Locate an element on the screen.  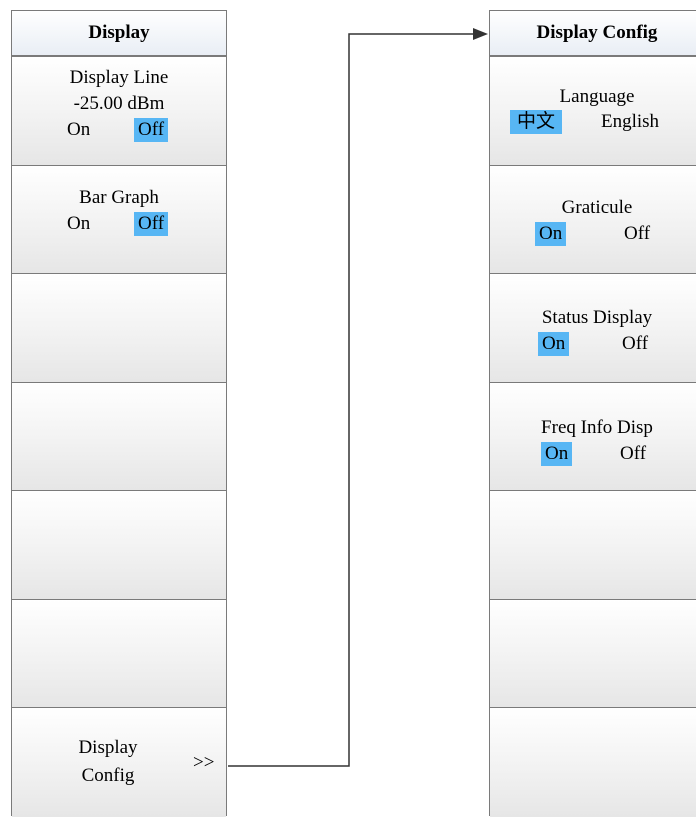
status-display-off-option: Off is located at coordinates (635, 344).